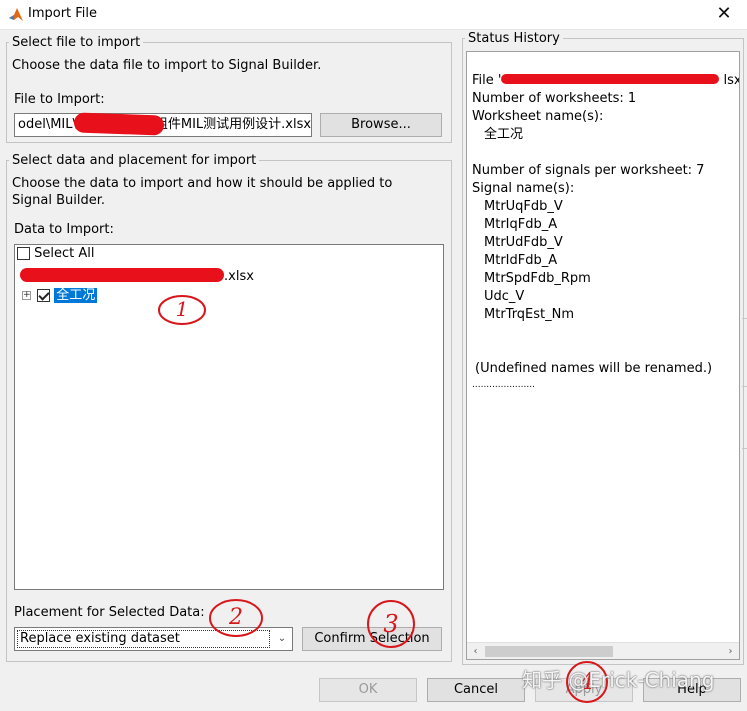 The width and height of the screenshot is (747, 711). I want to click on matlab-icon, so click(16, 14).